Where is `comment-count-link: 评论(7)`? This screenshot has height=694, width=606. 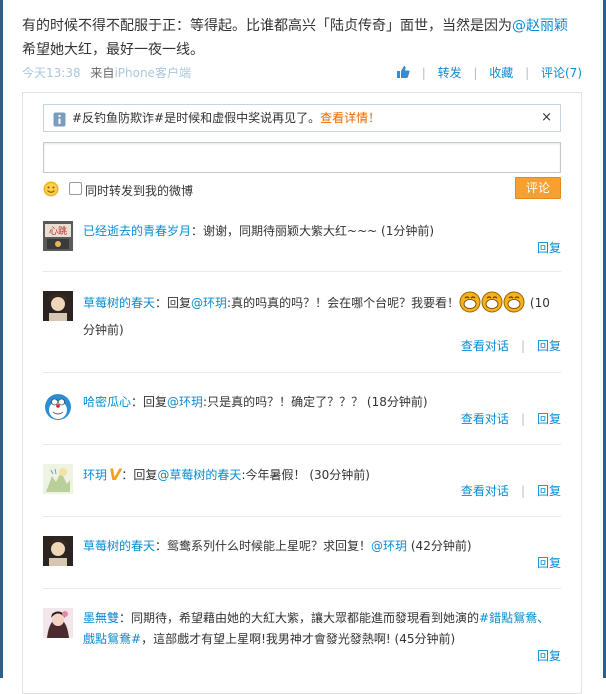 comment-count-link: 评论(7) is located at coordinates (561, 73).